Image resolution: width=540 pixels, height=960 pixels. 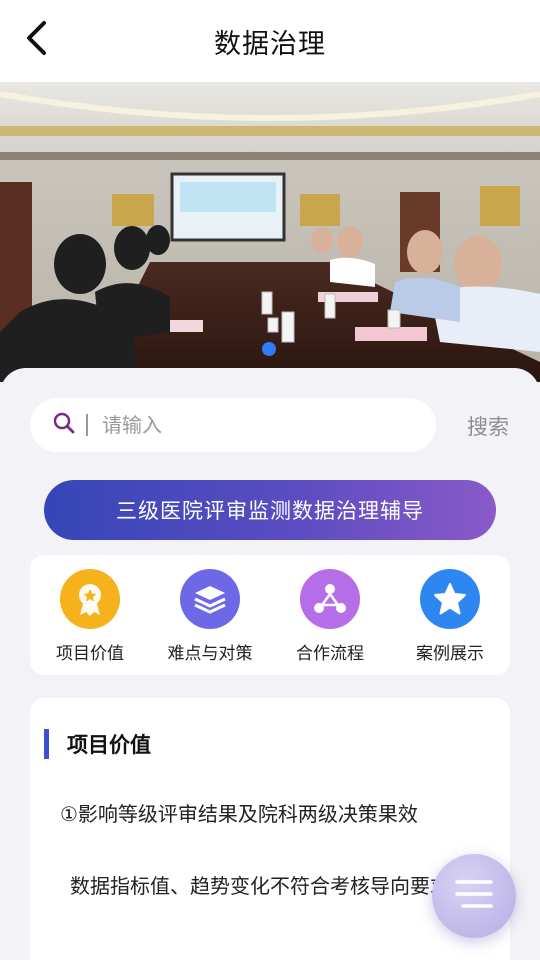 What do you see at coordinates (330, 599) in the screenshot?
I see `share-nodes-icon` at bounding box center [330, 599].